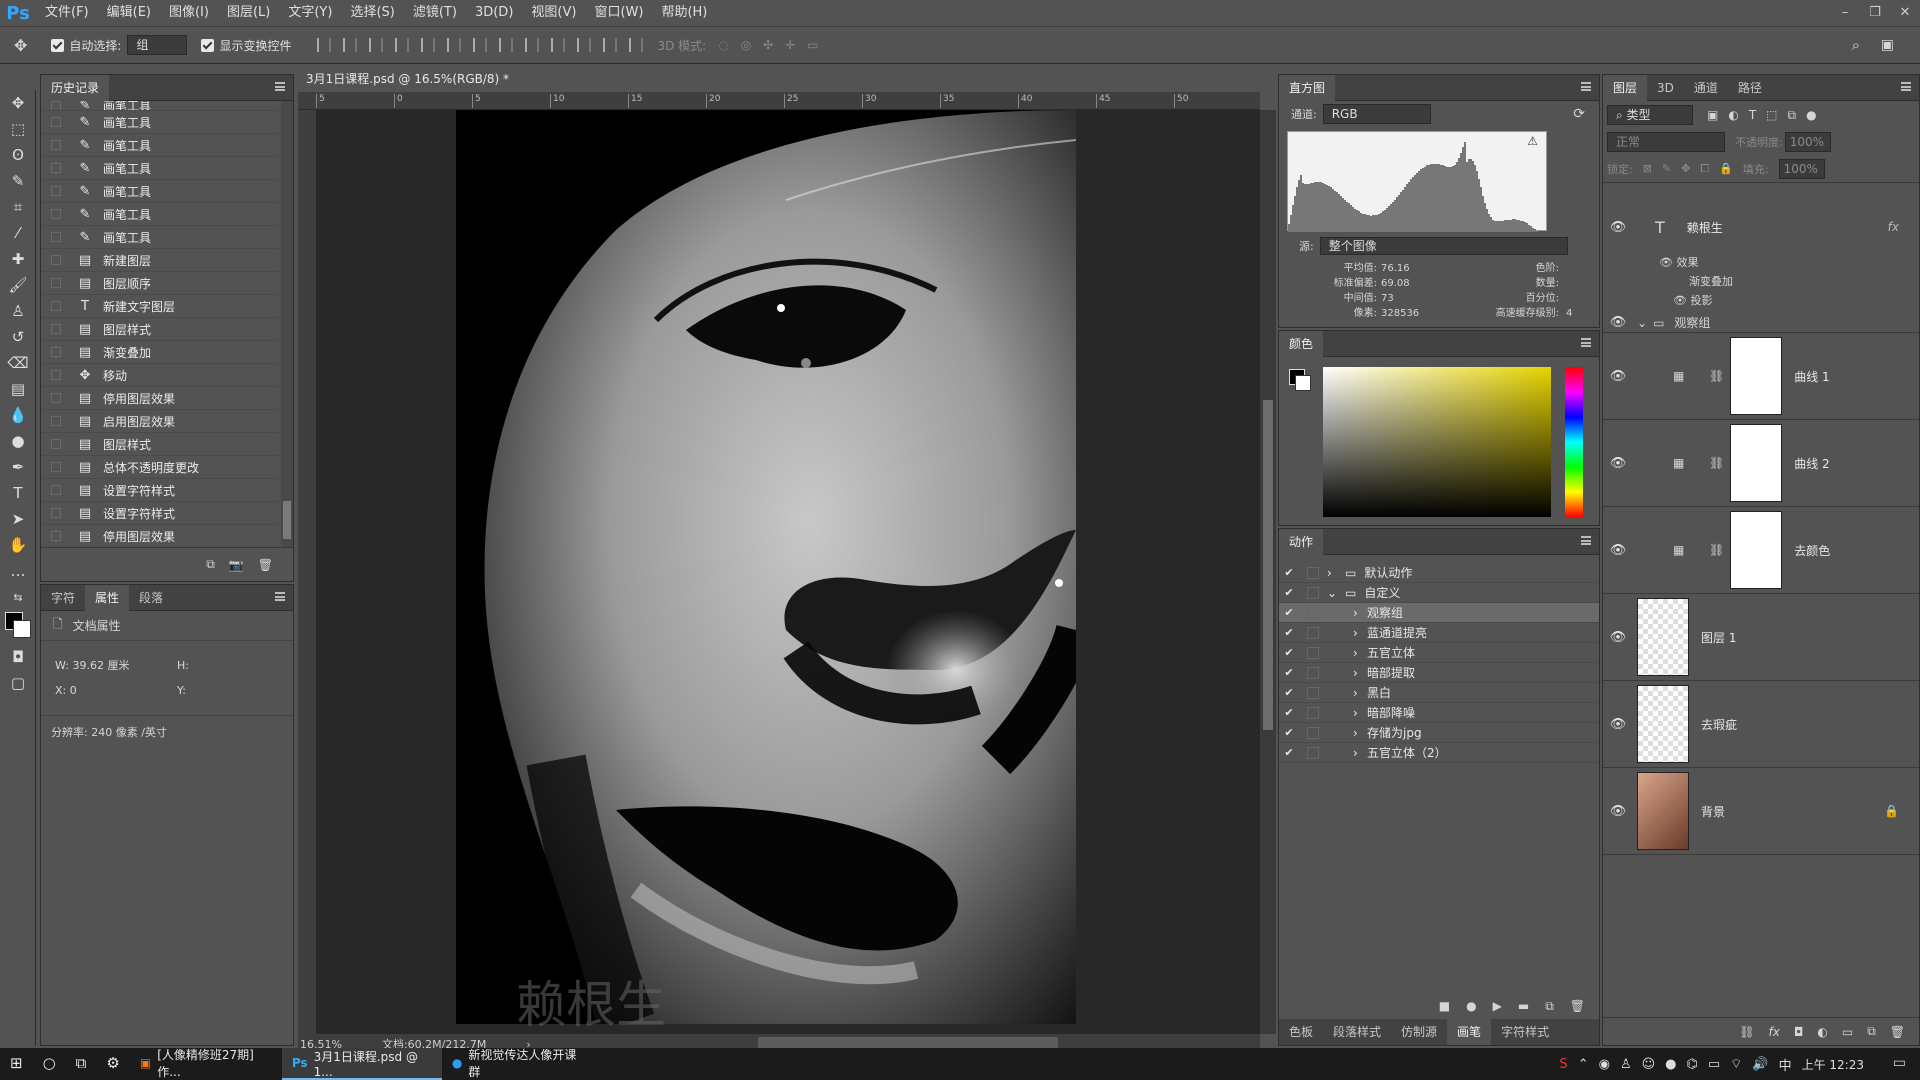  I want to click on fill-input: 100%, so click(1801, 168).